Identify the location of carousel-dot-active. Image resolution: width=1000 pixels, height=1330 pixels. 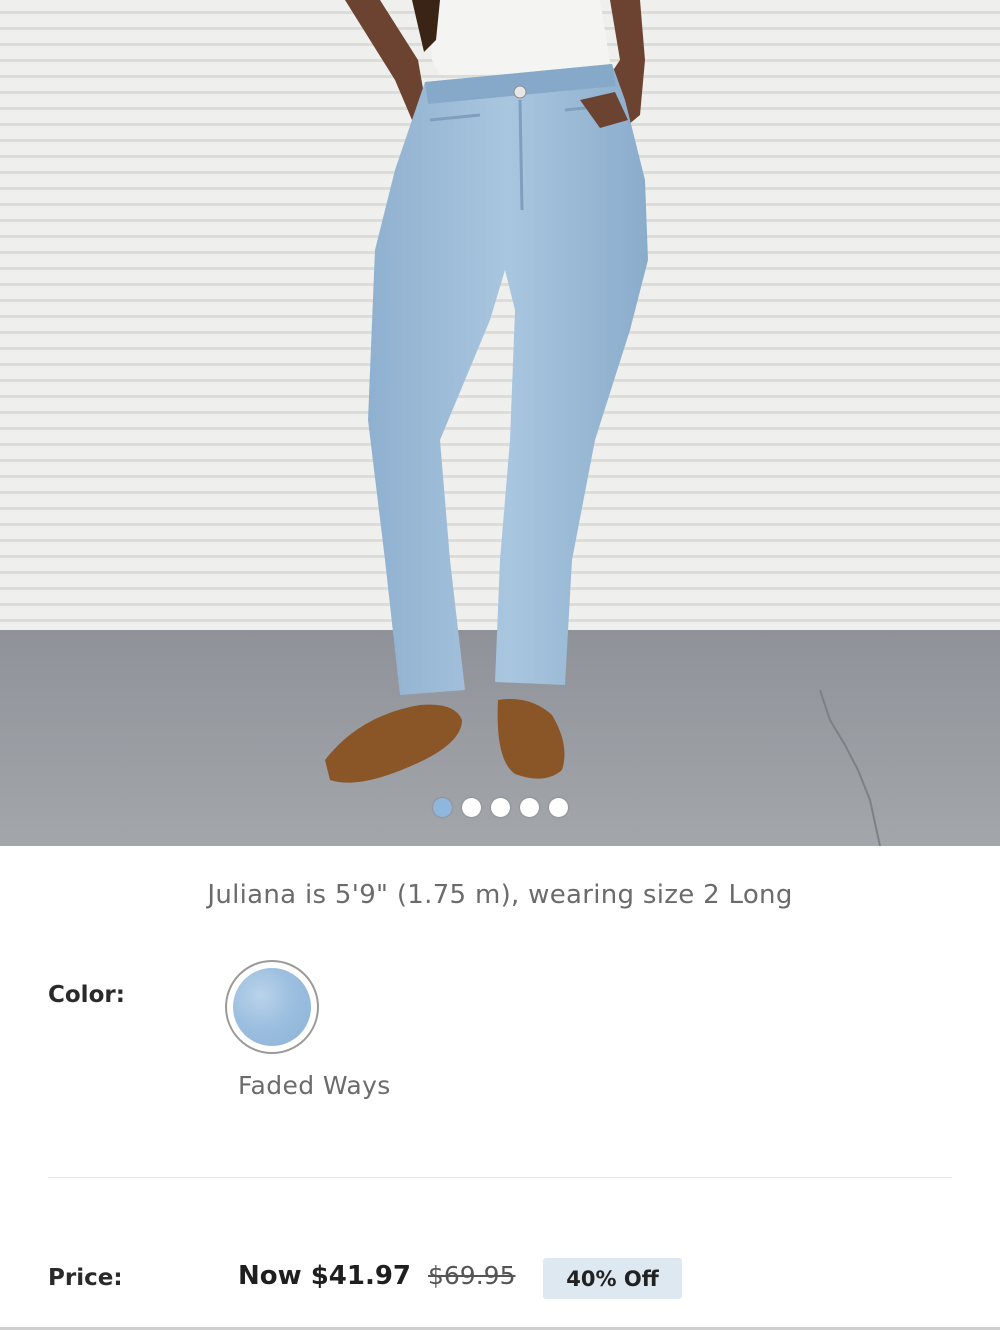
(442, 807).